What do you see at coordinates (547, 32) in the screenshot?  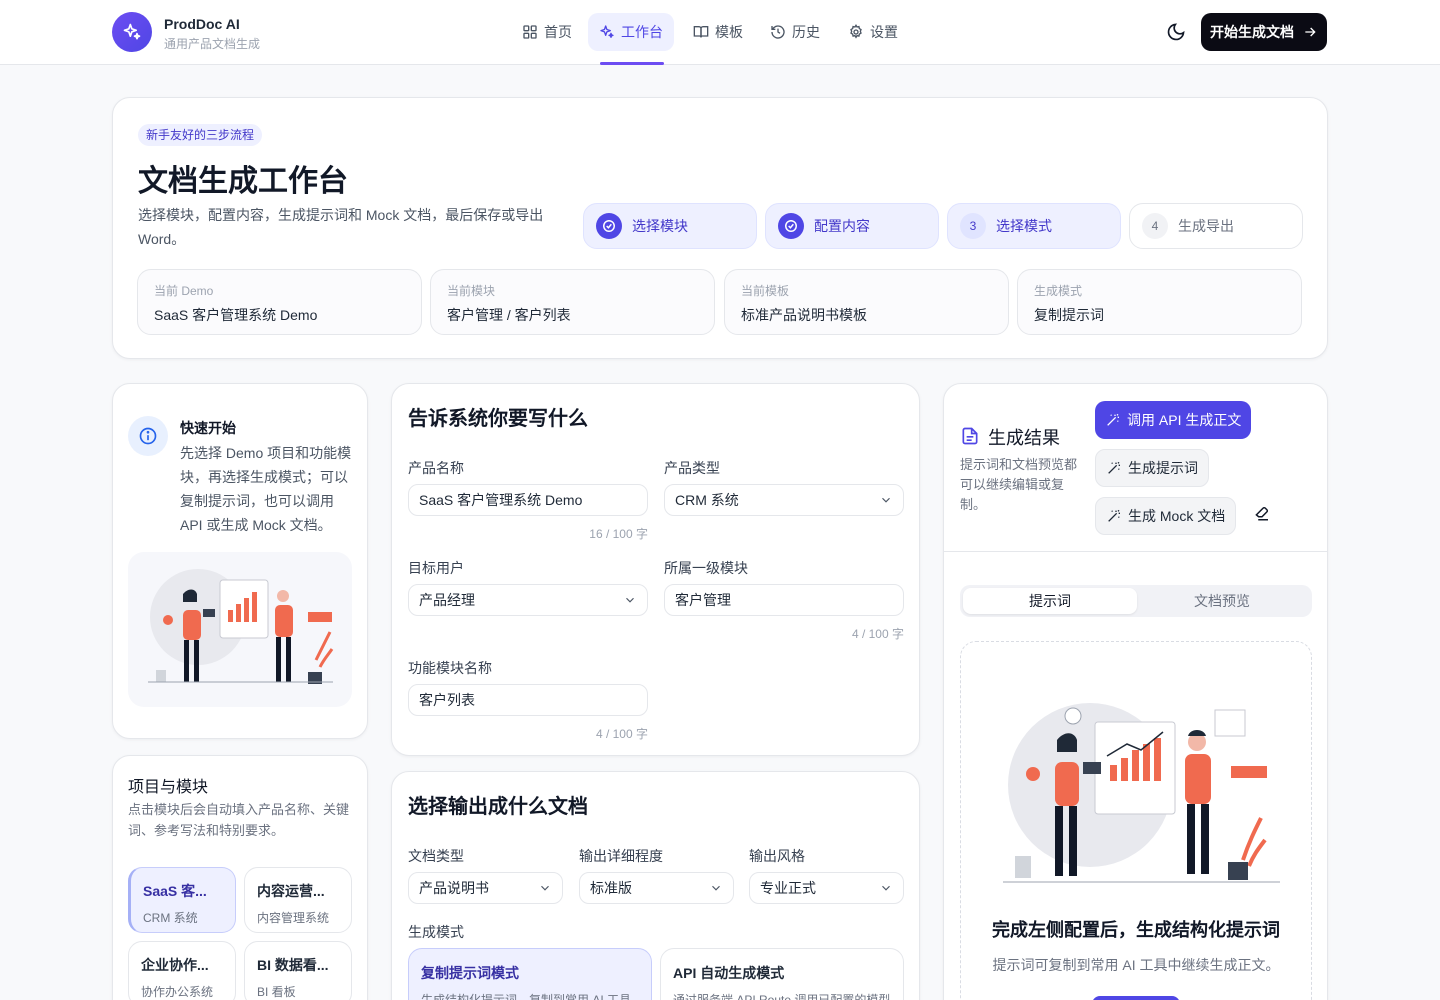 I see `nav-home: 首页` at bounding box center [547, 32].